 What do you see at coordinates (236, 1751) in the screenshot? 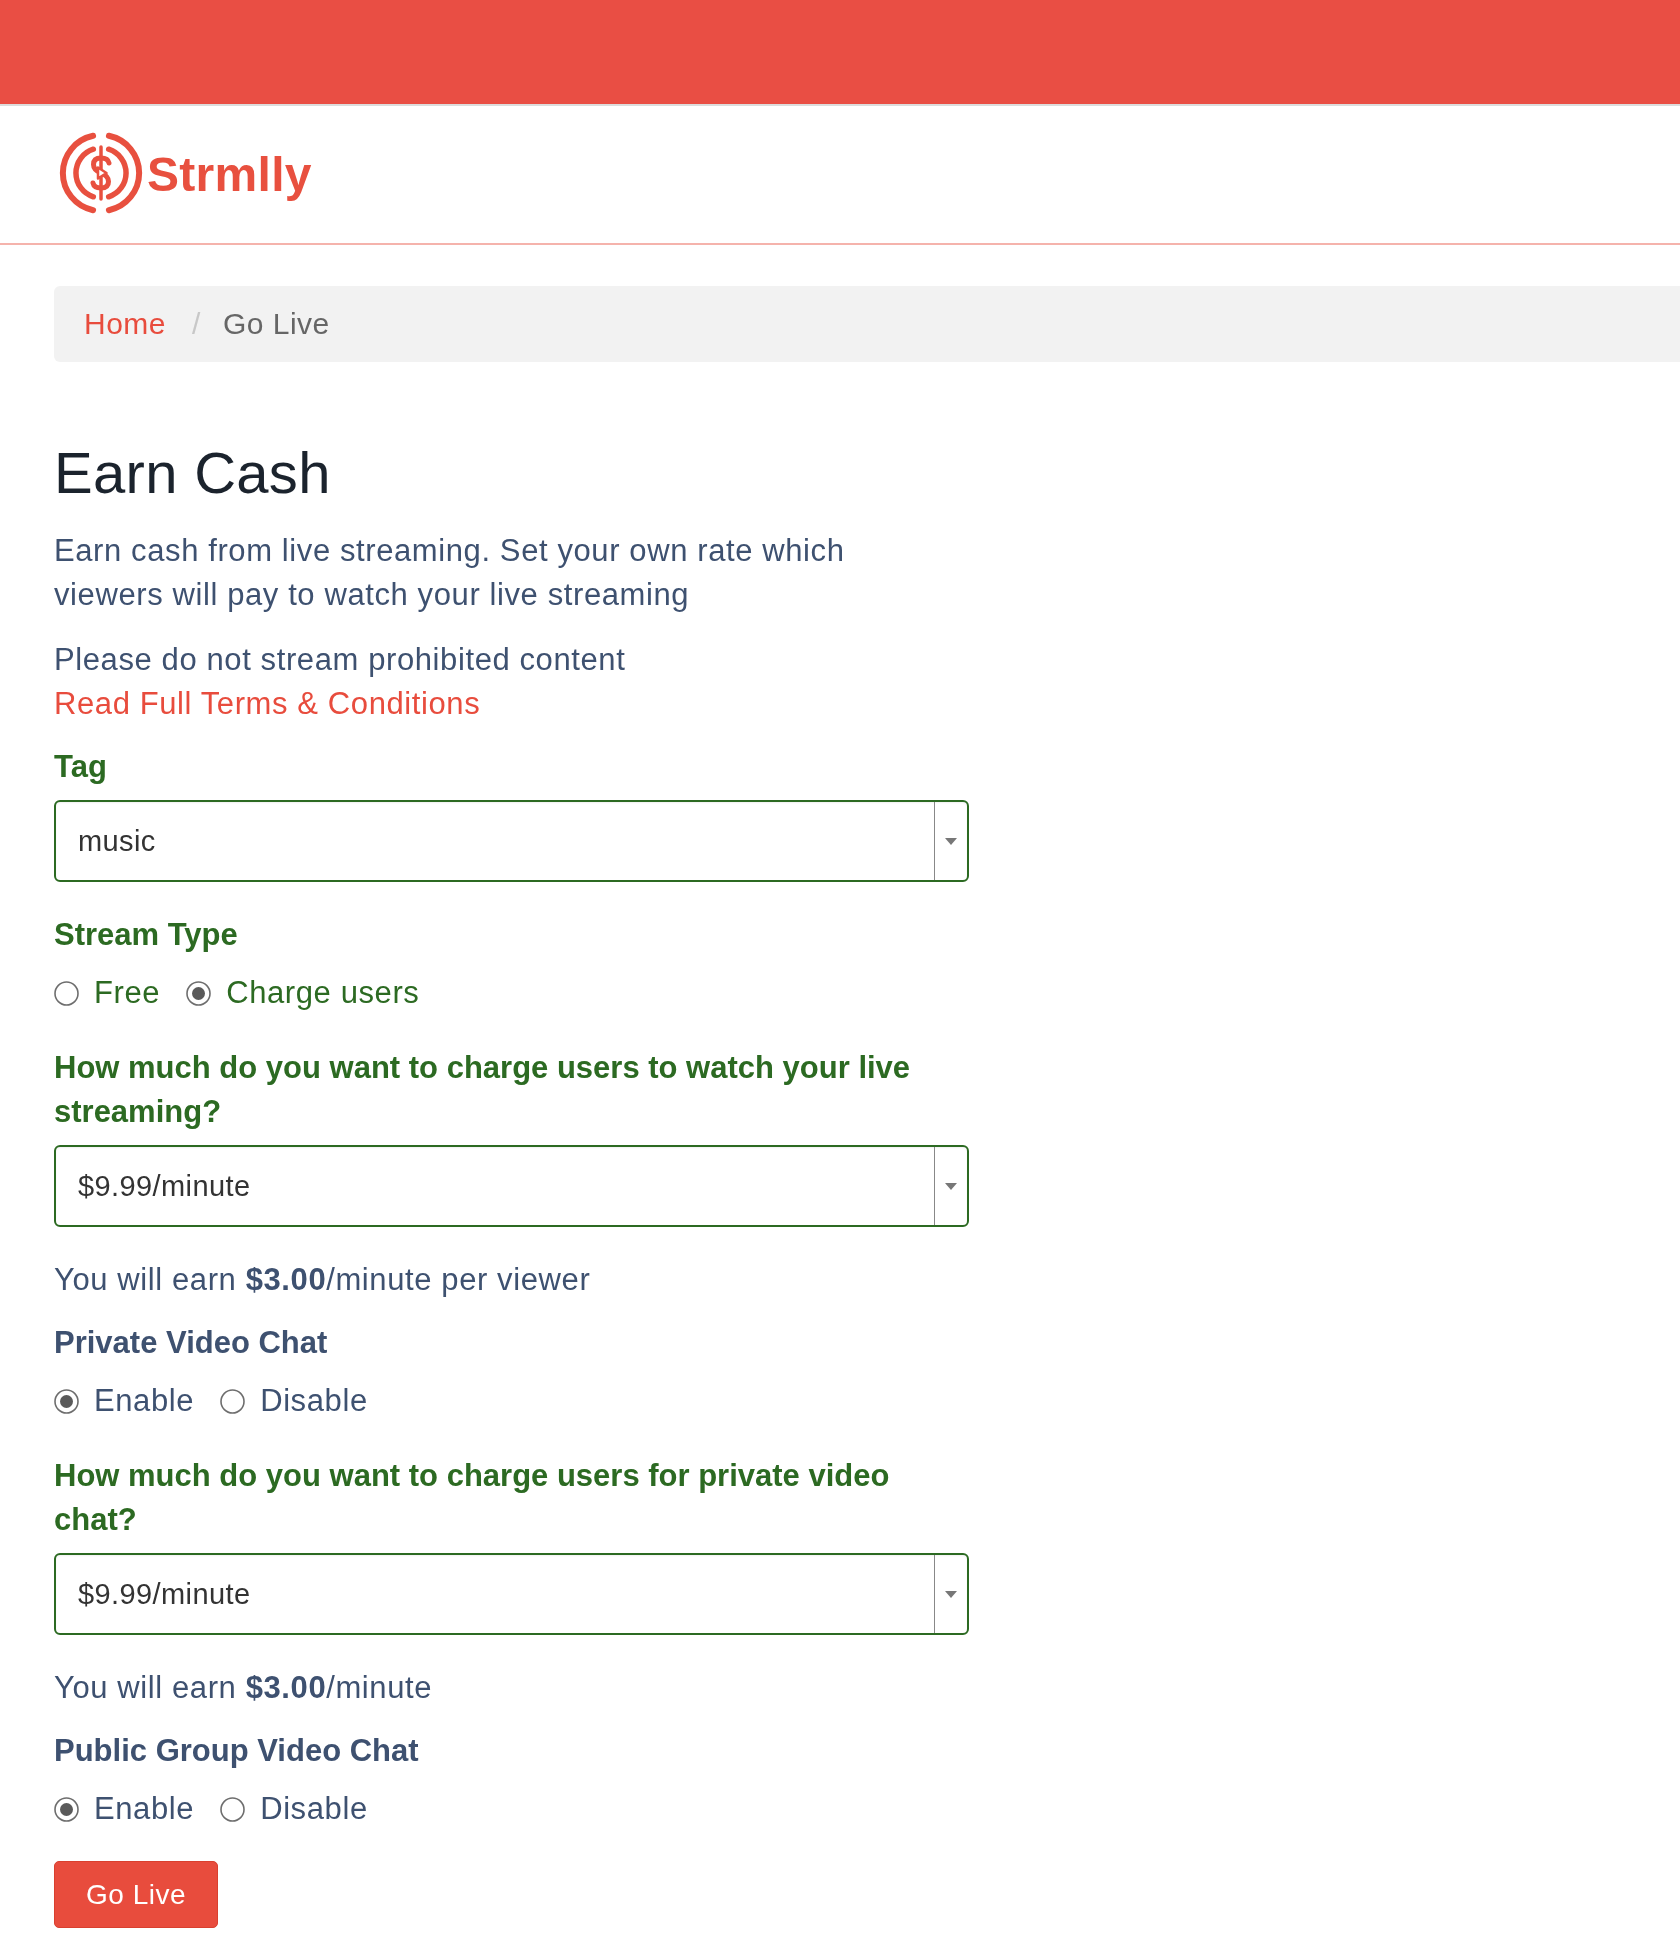
I see `field-label: Public Group Video Chat` at bounding box center [236, 1751].